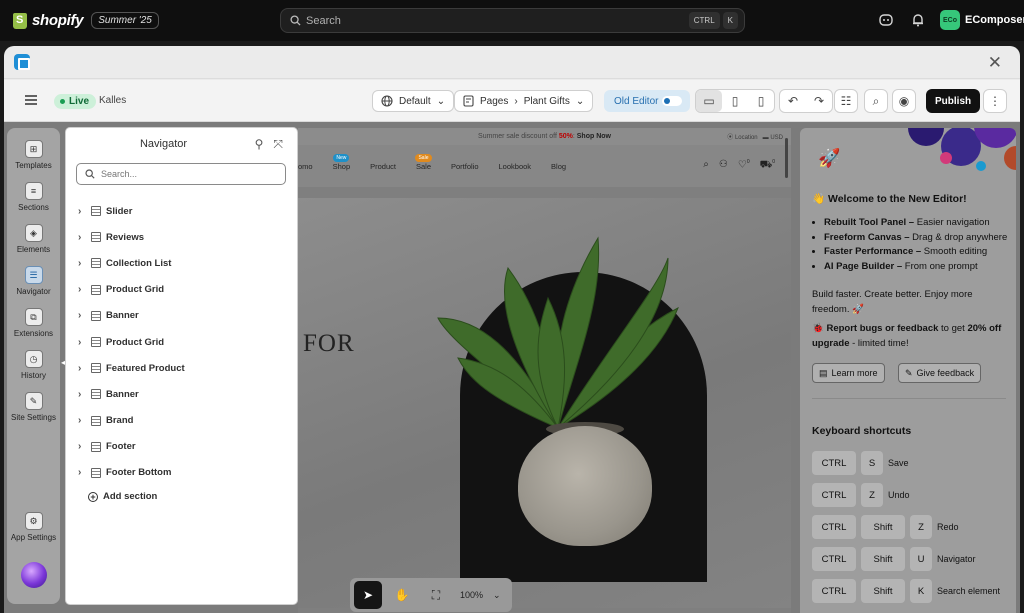 The image size is (1024, 613). What do you see at coordinates (706, 165) in the screenshot?
I see `search-icon: ⌕` at bounding box center [706, 165].